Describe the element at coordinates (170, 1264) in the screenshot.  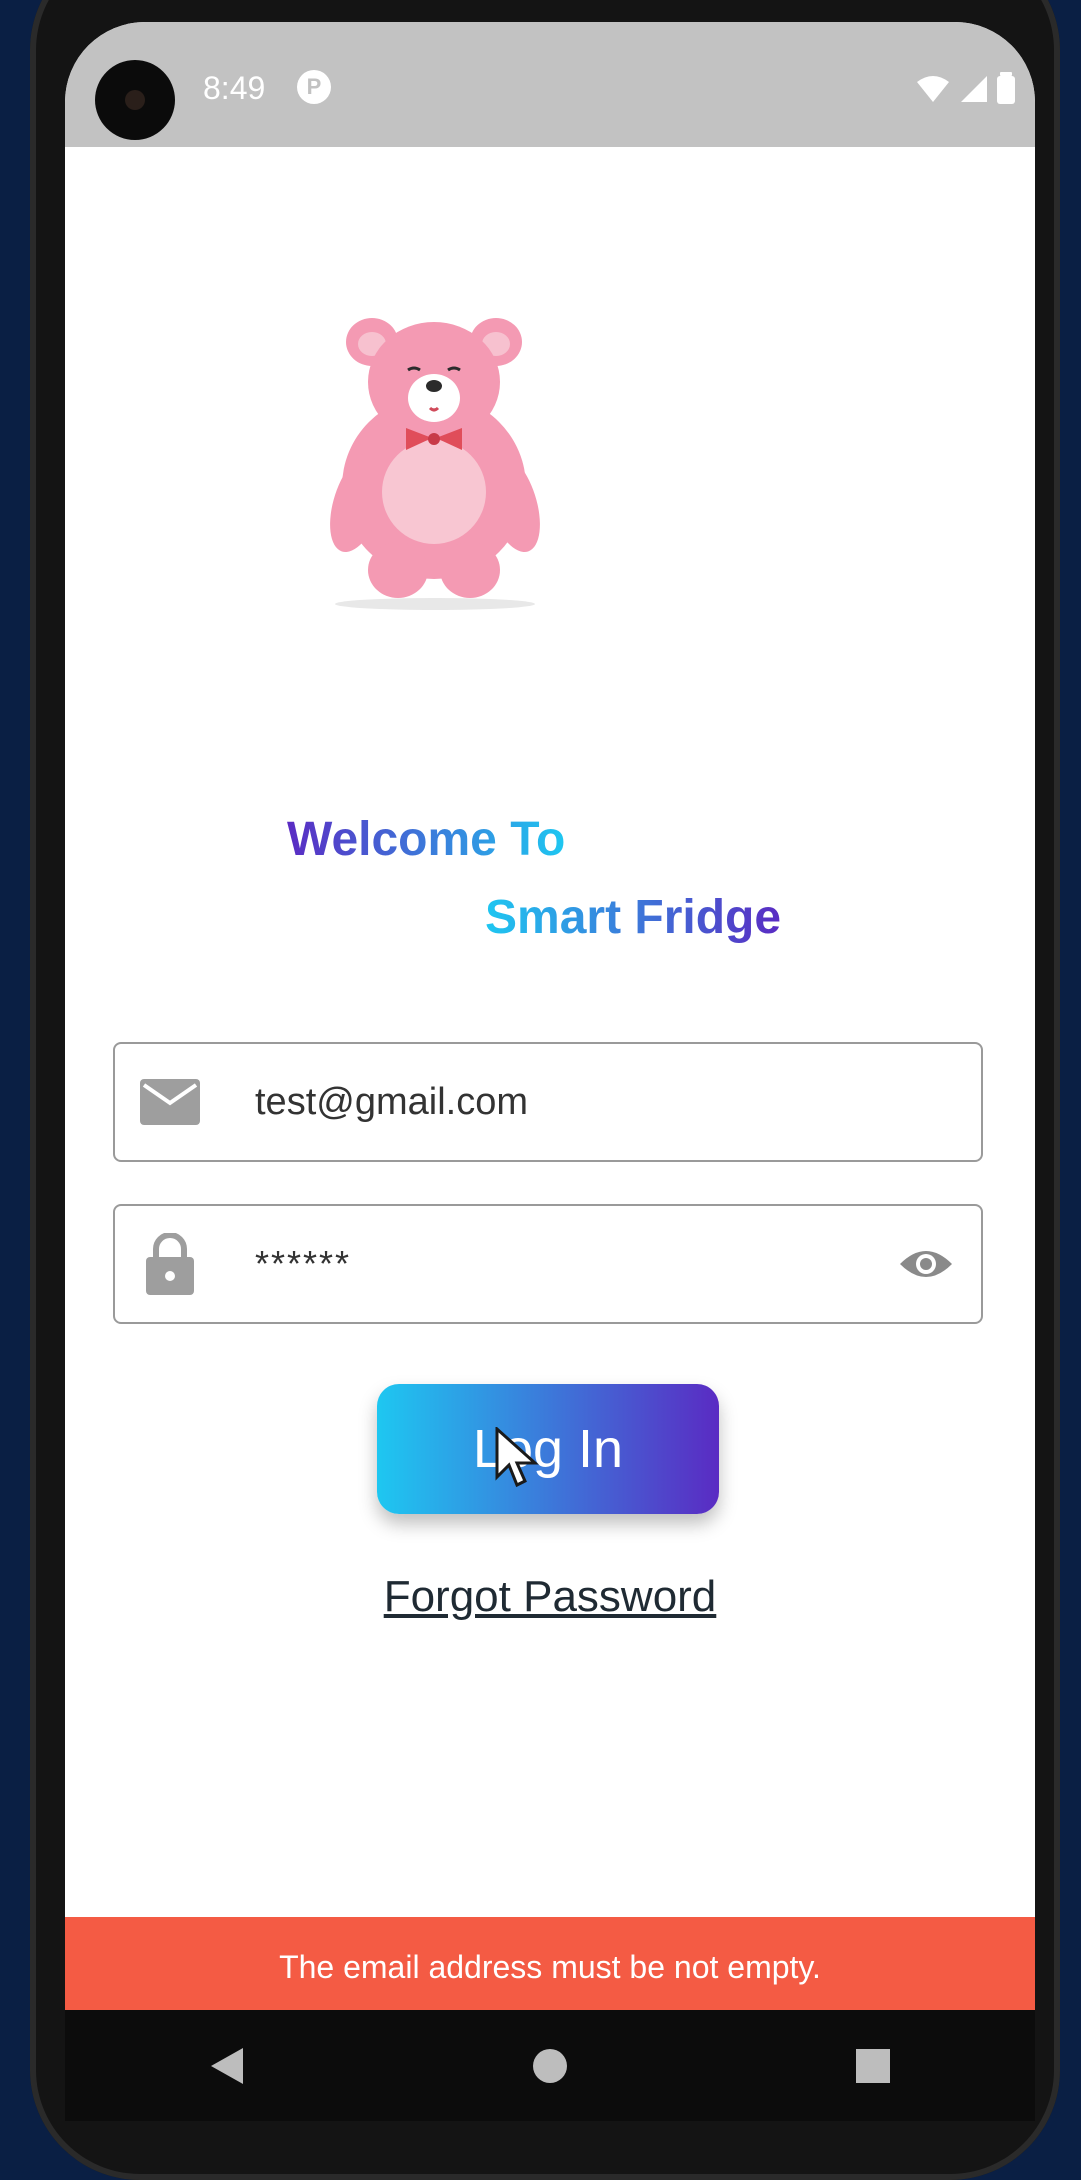
I see `lock-icon` at that location.